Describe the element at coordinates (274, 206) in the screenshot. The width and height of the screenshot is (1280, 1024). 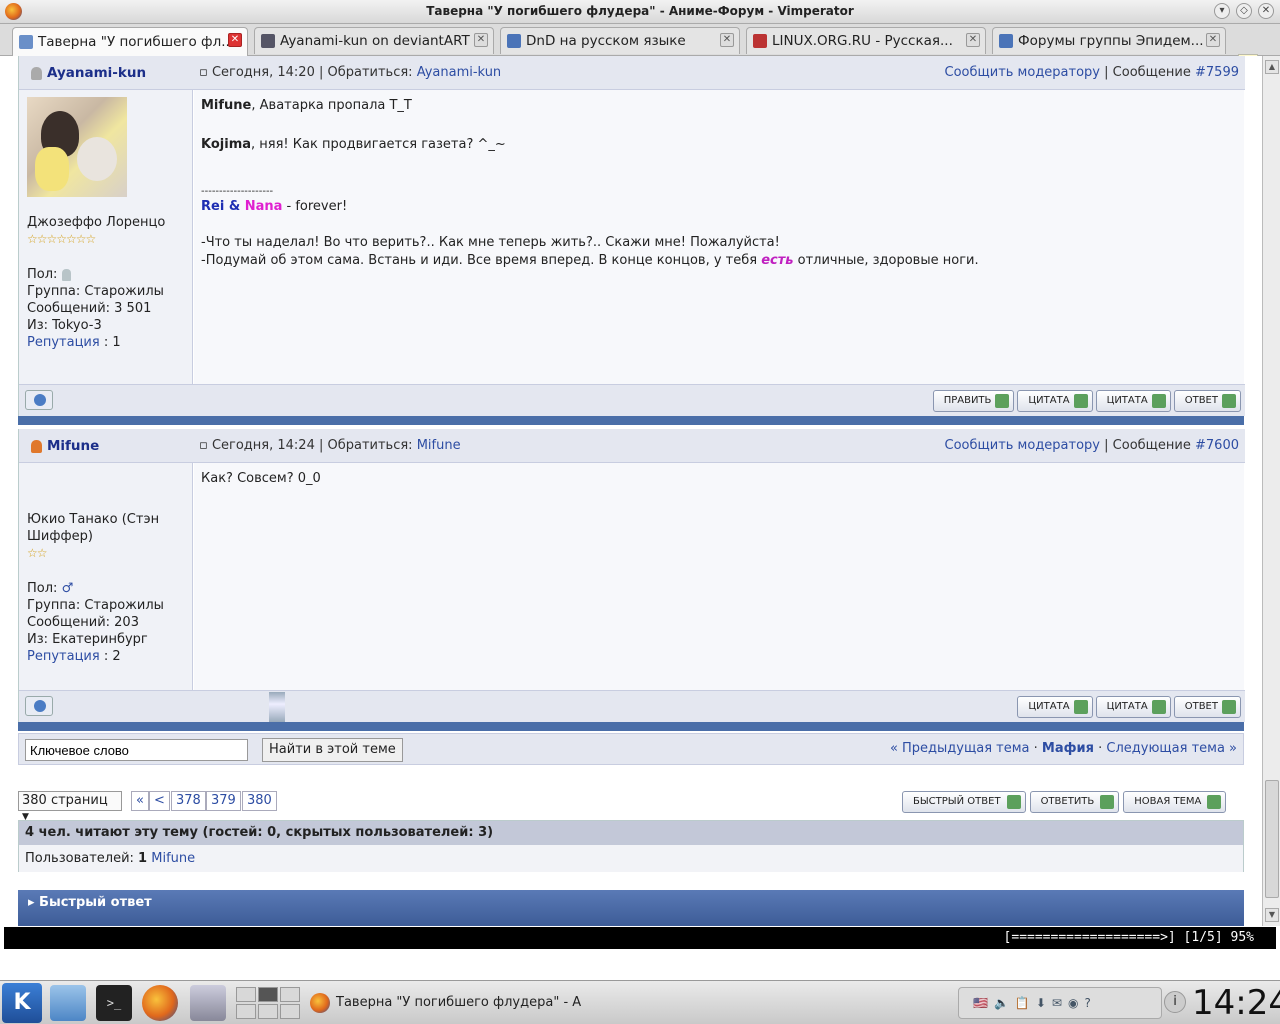
I see `signature: Rei & Nana - forever!` at that location.